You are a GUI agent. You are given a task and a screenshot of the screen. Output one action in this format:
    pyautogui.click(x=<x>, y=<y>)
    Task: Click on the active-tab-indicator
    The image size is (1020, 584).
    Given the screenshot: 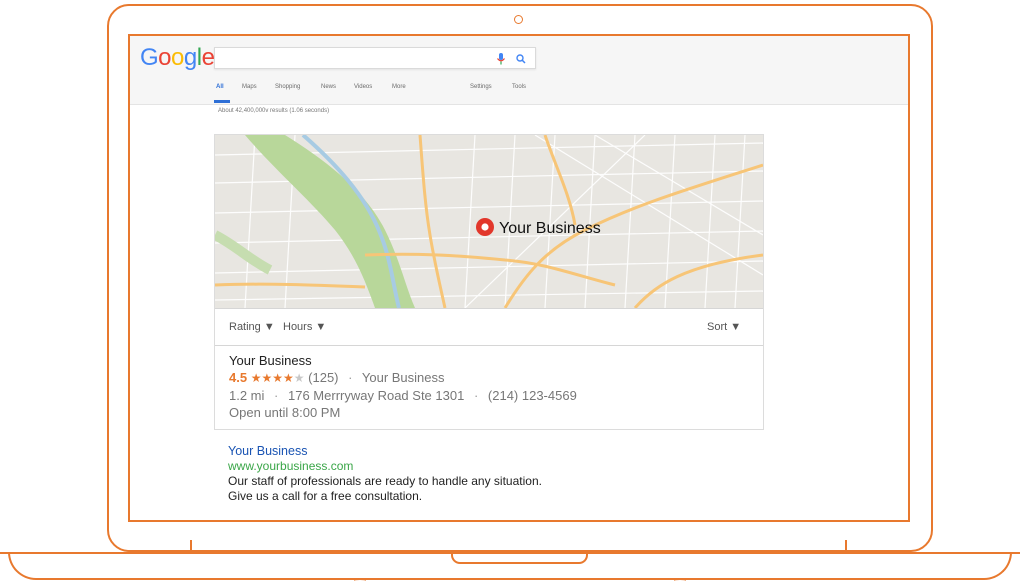 What is the action you would take?
    pyautogui.click(x=222, y=101)
    